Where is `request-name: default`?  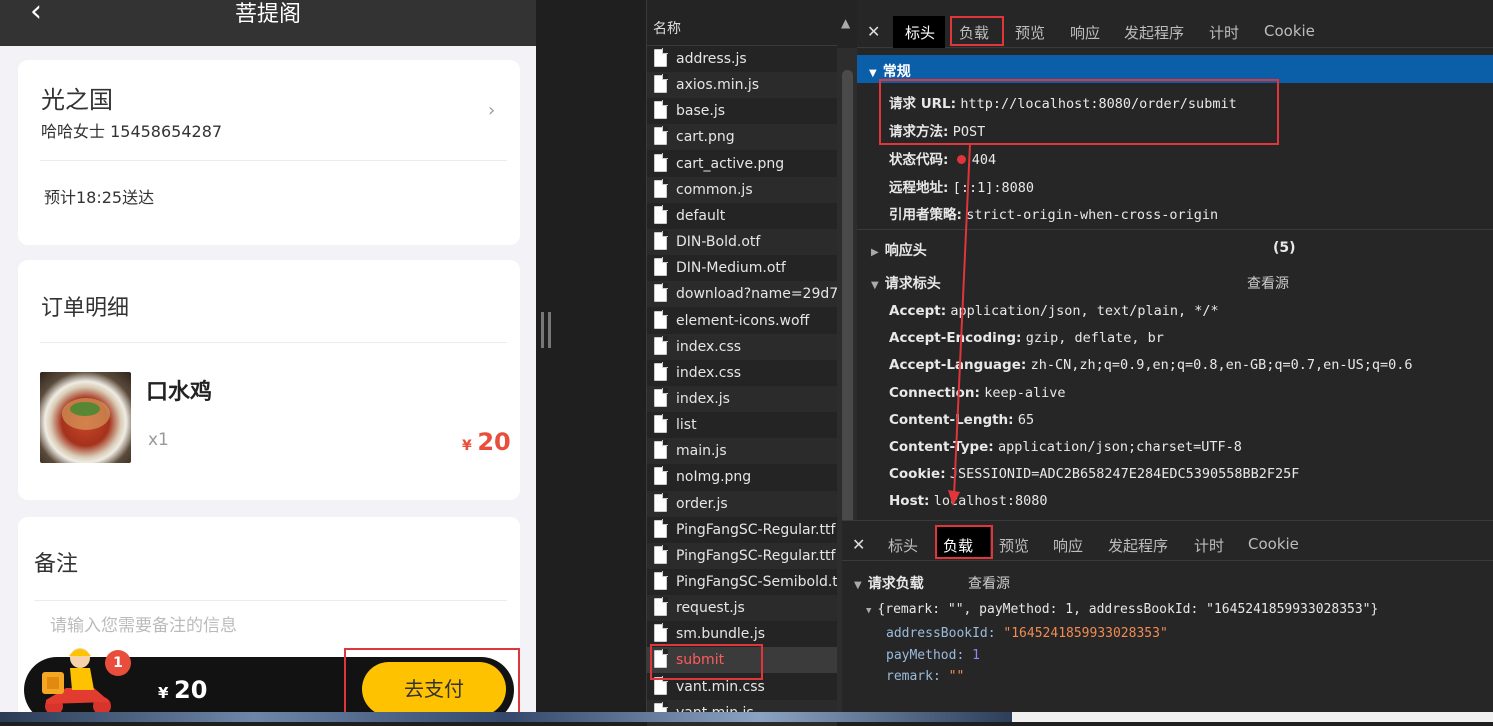 request-name: default is located at coordinates (701, 215).